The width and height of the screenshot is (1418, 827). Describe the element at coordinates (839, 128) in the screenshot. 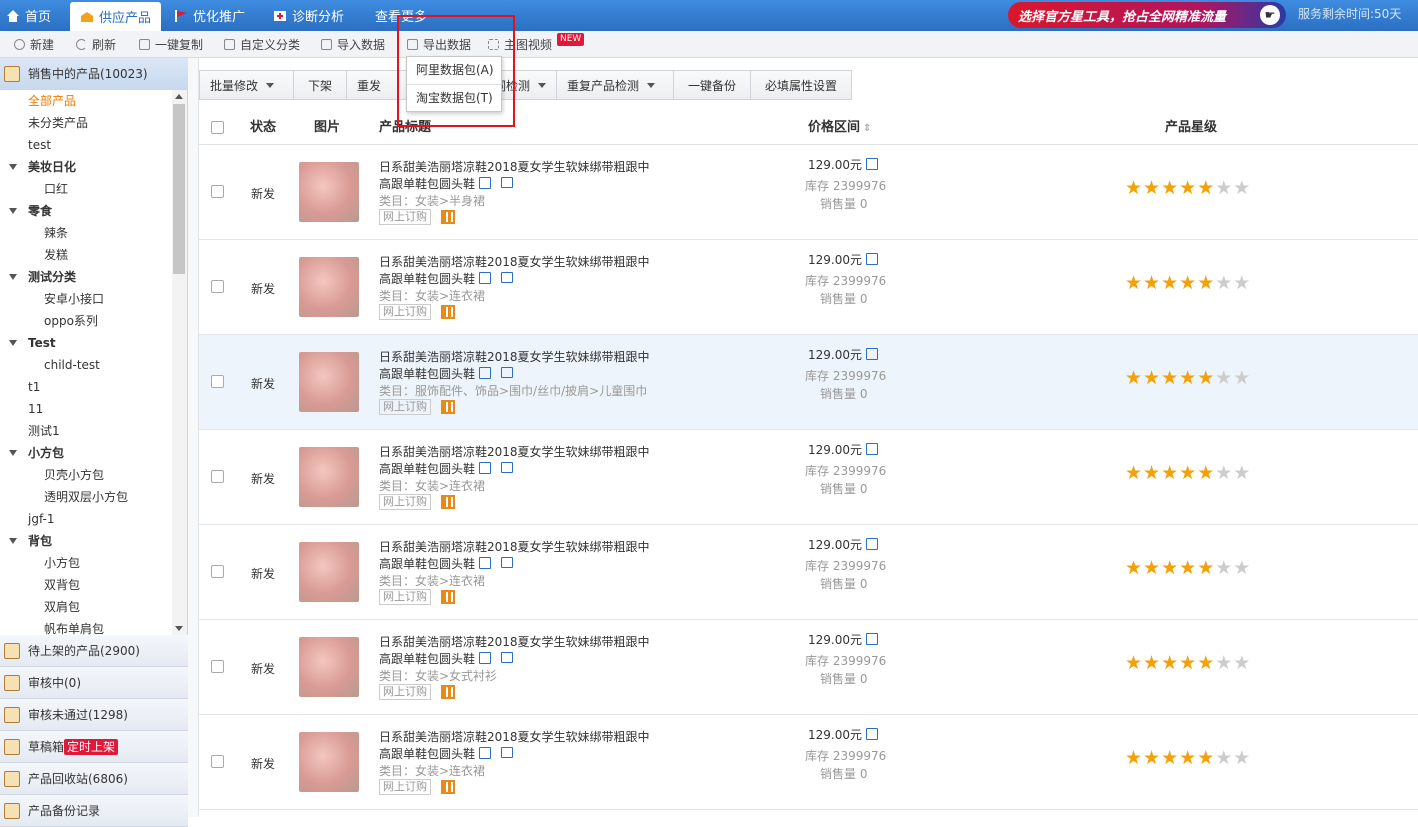

I see `header-price: 价格区间 ⇕` at that location.